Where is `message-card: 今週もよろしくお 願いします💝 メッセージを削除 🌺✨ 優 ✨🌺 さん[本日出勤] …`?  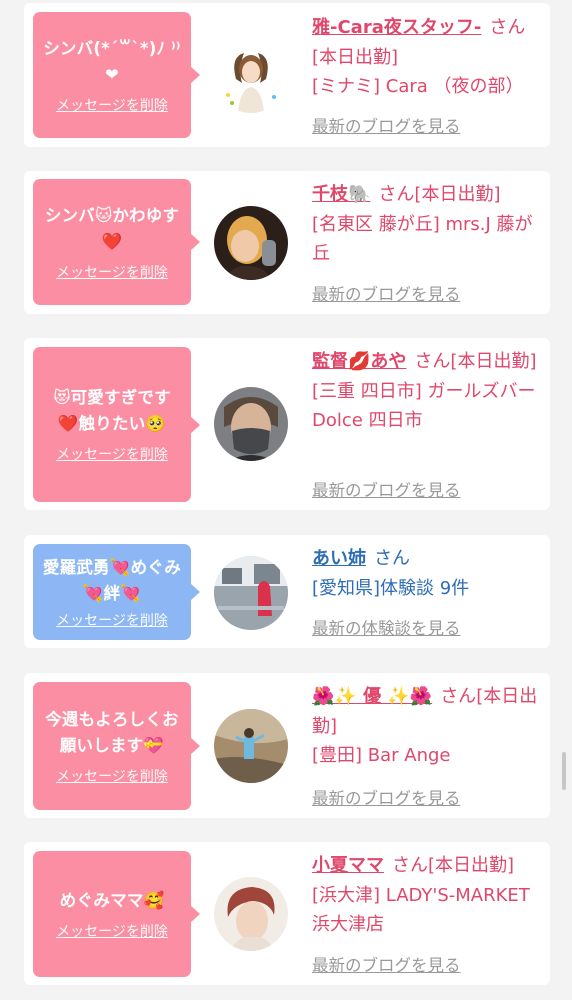 message-card: 今週もよろしくお 願いします💝 メッセージを削除 🌺✨ 優 ✨🌺 さん[本日出勤] … is located at coordinates (287, 745).